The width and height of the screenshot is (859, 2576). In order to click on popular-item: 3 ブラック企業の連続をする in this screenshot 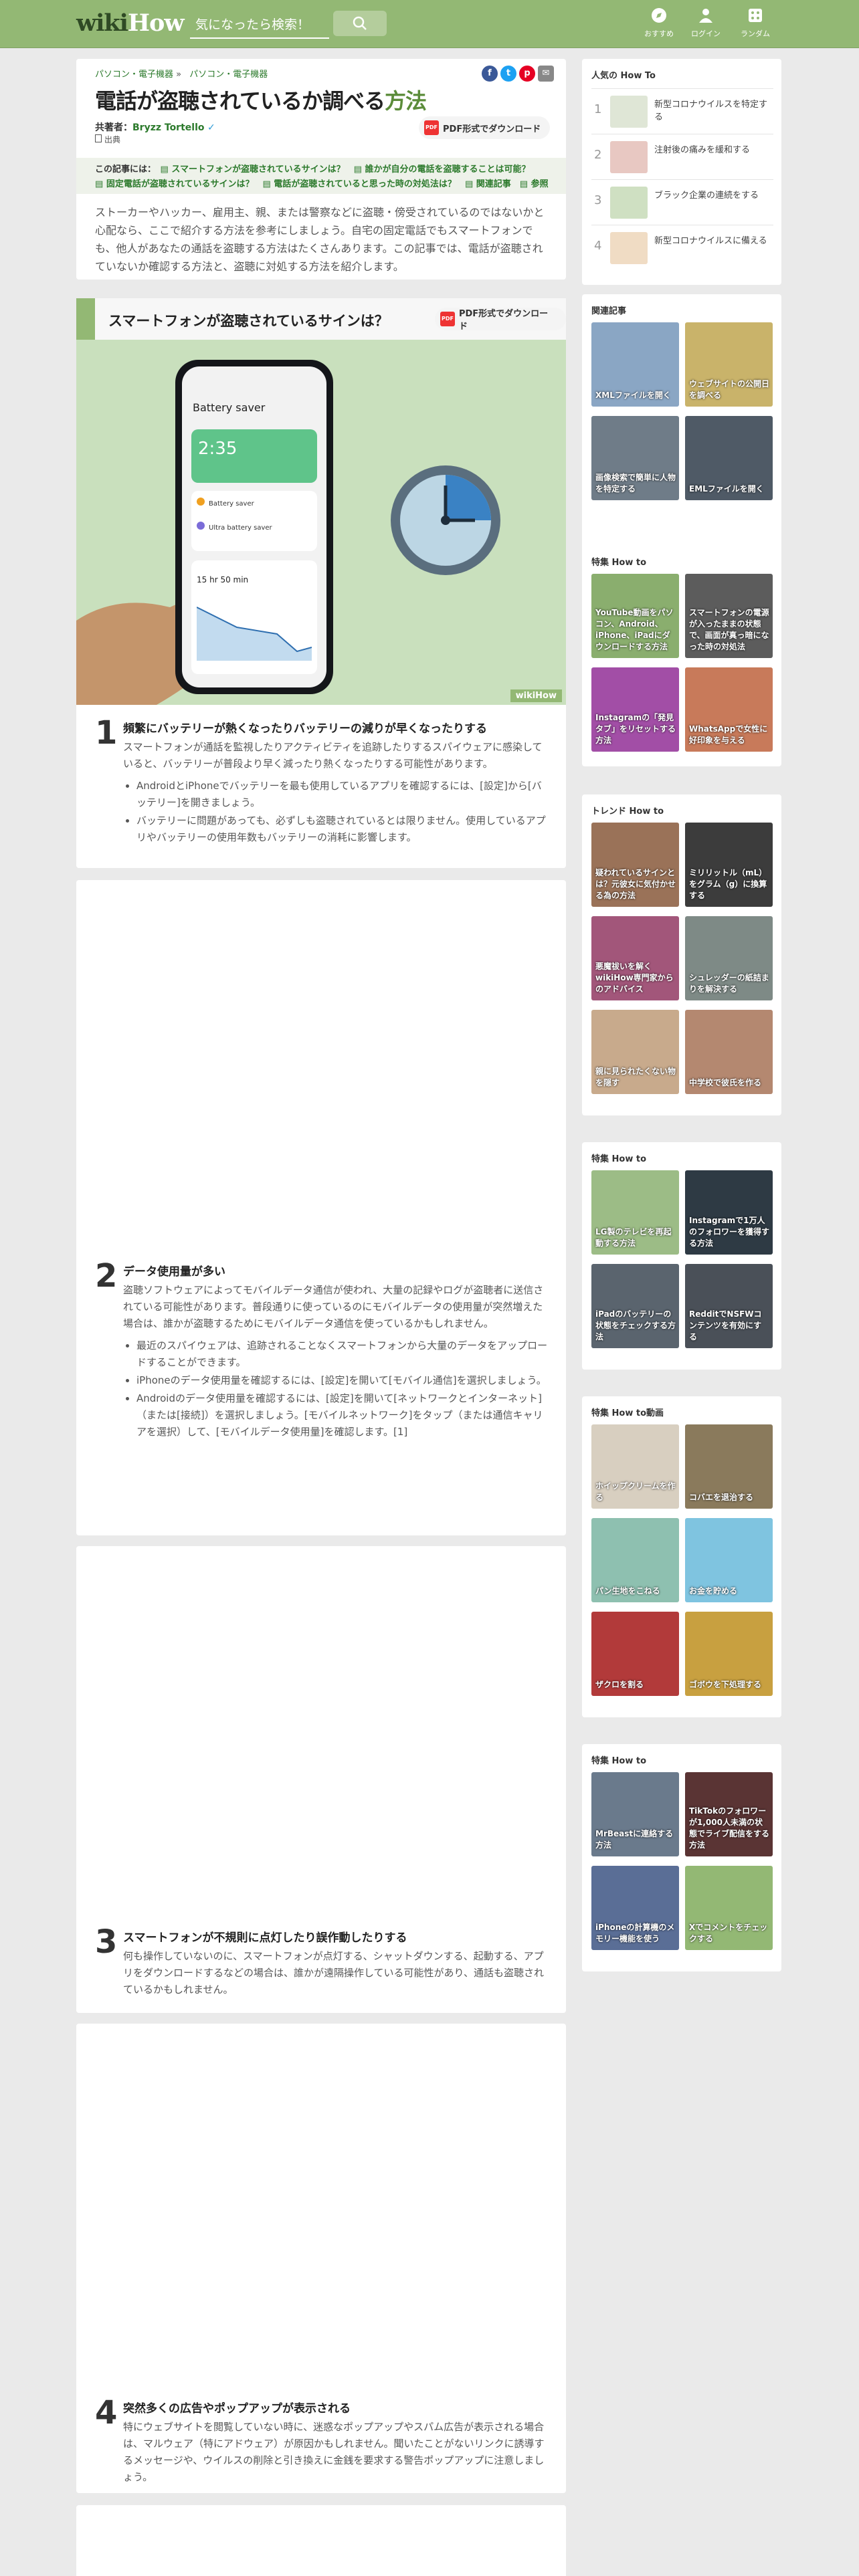, I will do `click(682, 202)`.